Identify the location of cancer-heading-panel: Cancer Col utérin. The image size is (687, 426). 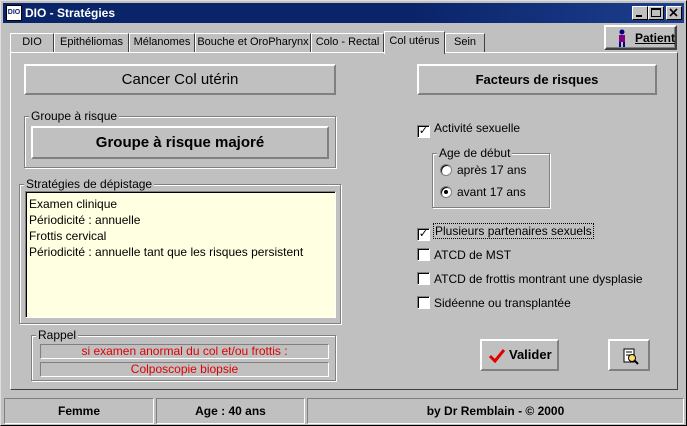
(180, 79).